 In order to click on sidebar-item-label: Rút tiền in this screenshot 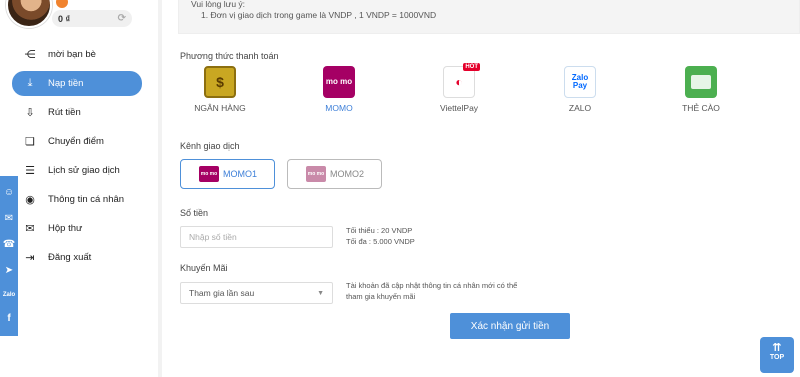, I will do `click(64, 112)`.